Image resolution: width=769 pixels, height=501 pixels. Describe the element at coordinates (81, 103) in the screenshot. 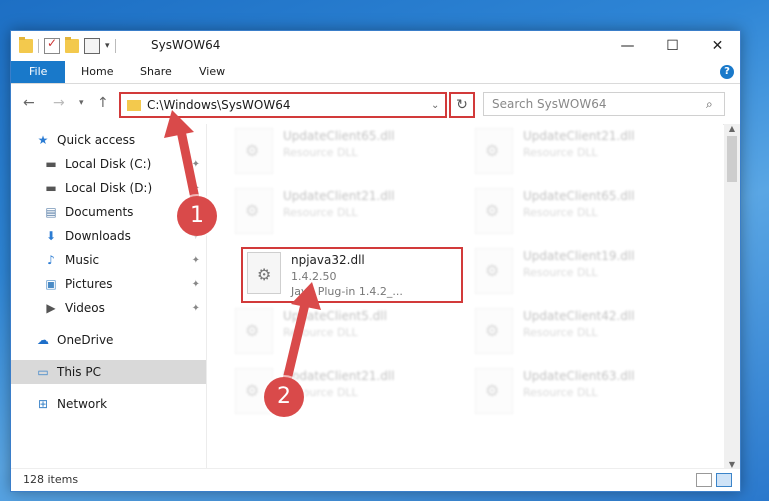

I see `recent-locations-button: ▾` at that location.